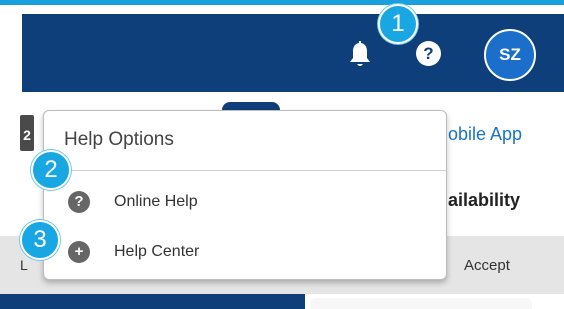  What do you see at coordinates (79, 202) in the screenshot?
I see `question-circle-icon: ?` at bounding box center [79, 202].